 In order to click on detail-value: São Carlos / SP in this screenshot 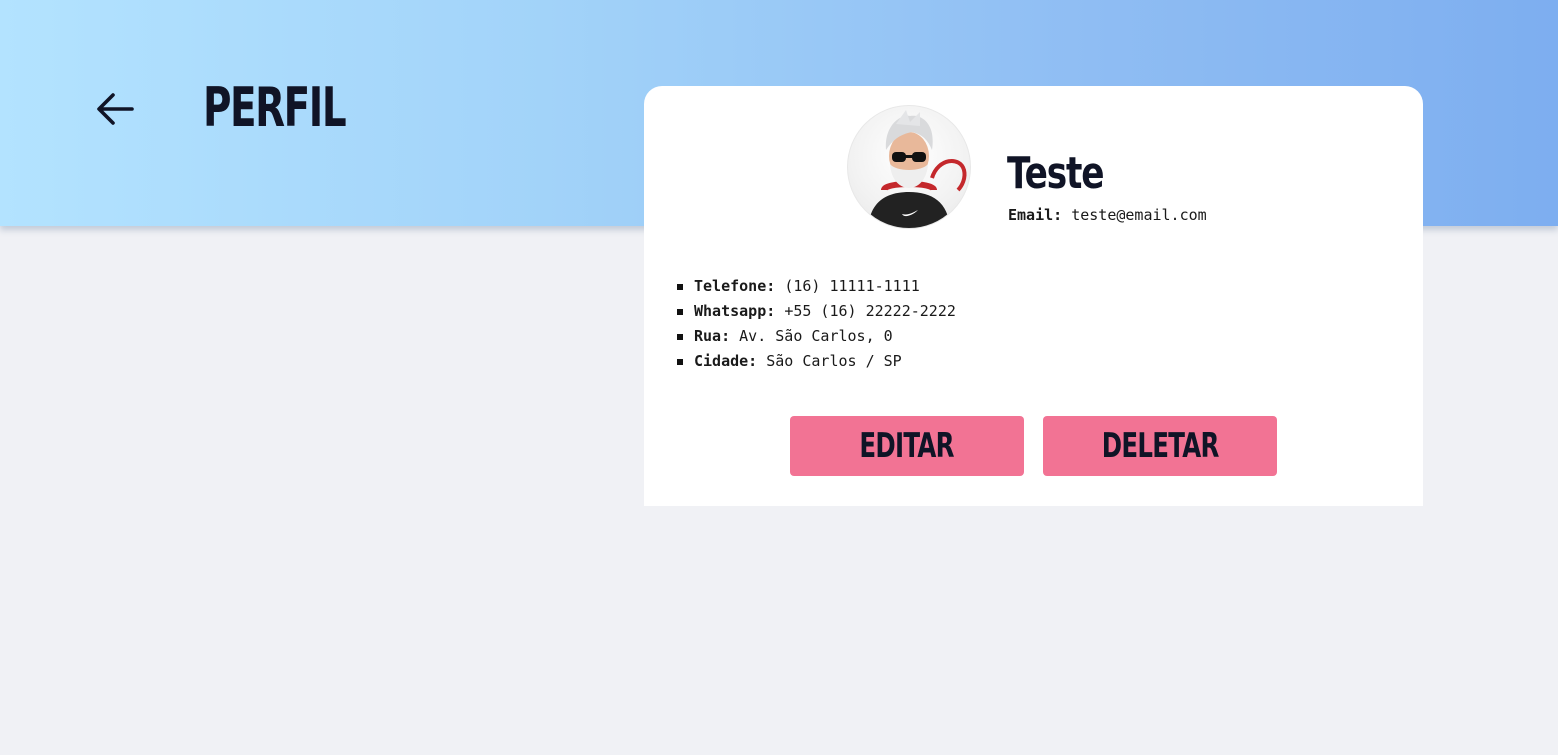, I will do `click(834, 361)`.